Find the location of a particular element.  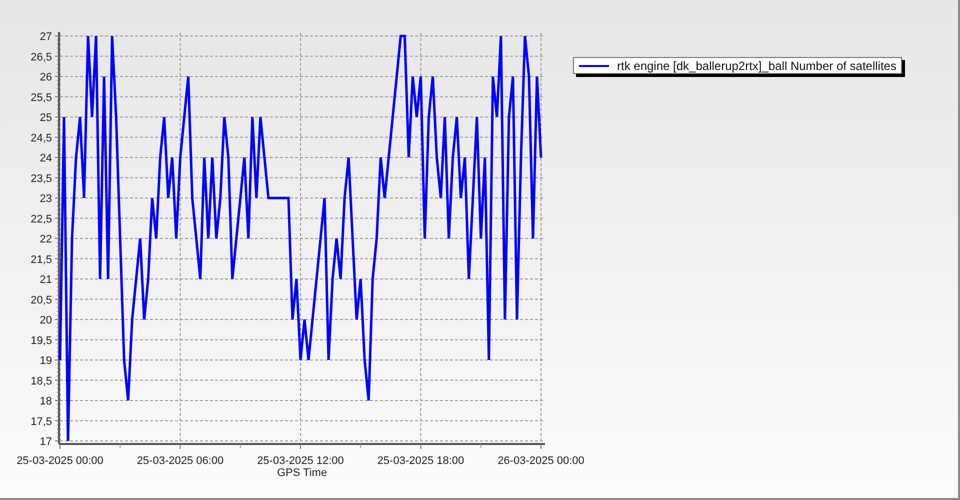

y-tick-label: 26 is located at coordinates (46, 78).